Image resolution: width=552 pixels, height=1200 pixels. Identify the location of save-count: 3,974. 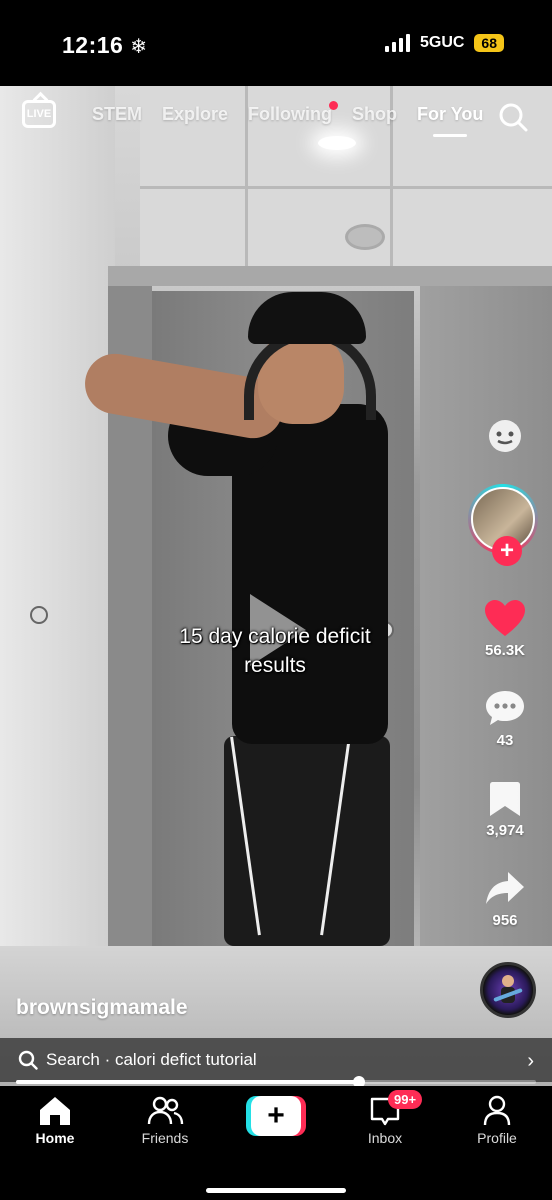
(505, 830).